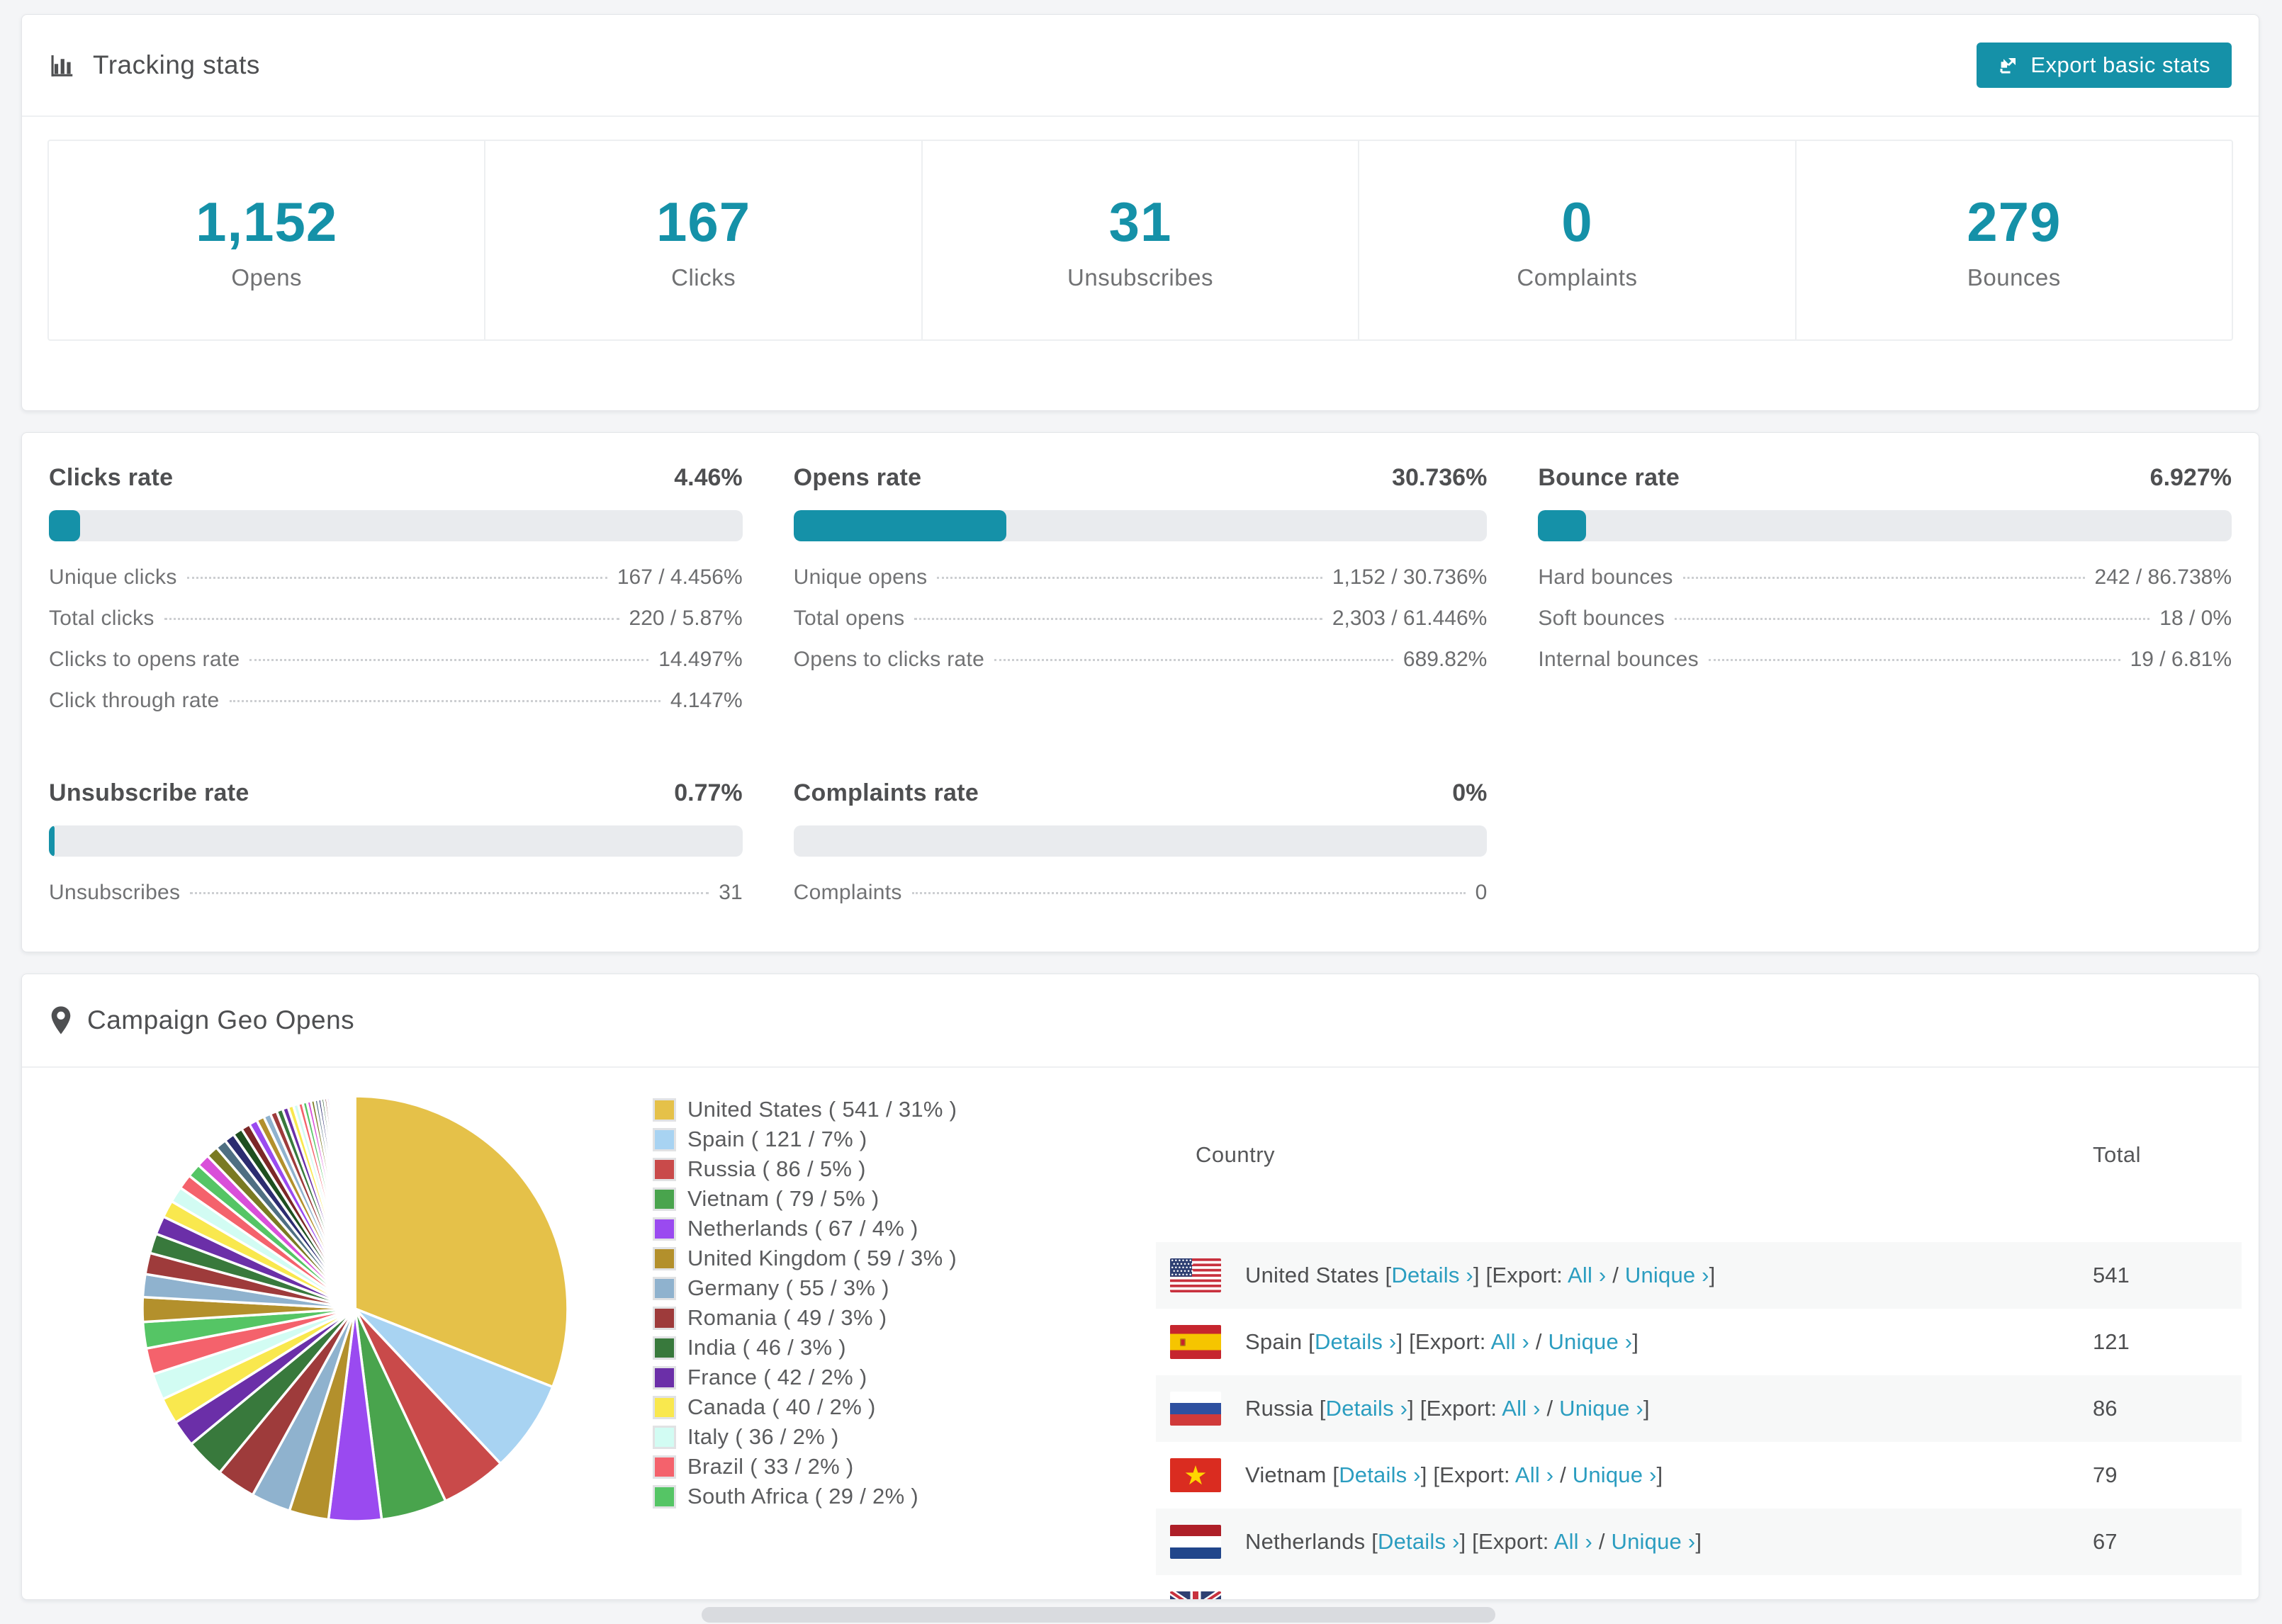 Image resolution: width=2282 pixels, height=1624 pixels. Describe the element at coordinates (2014, 240) in the screenshot. I see `stat-box: 279 Bounces` at that location.